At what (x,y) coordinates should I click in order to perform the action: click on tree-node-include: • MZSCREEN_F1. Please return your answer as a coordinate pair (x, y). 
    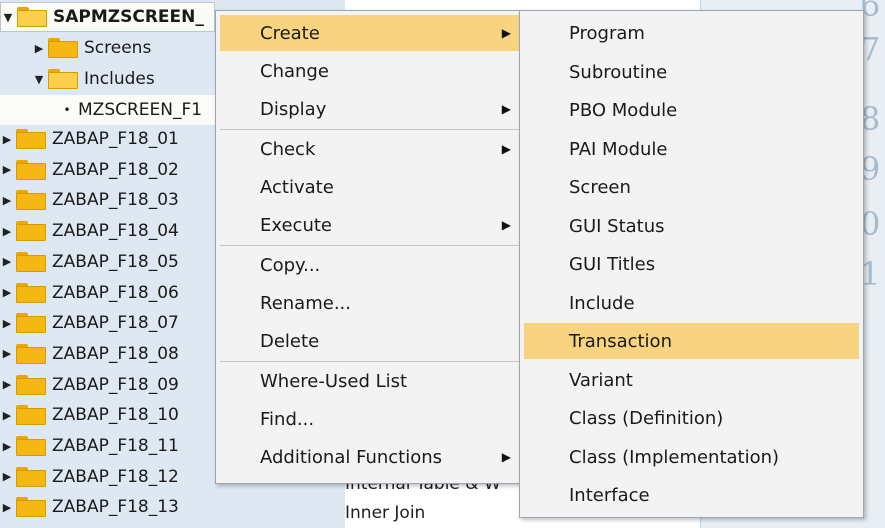
    Looking at the image, I should click on (107, 110).